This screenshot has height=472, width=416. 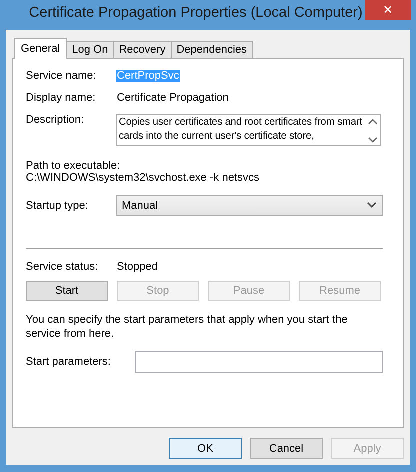 I want to click on field-label: Start parameters:, so click(x=69, y=362).